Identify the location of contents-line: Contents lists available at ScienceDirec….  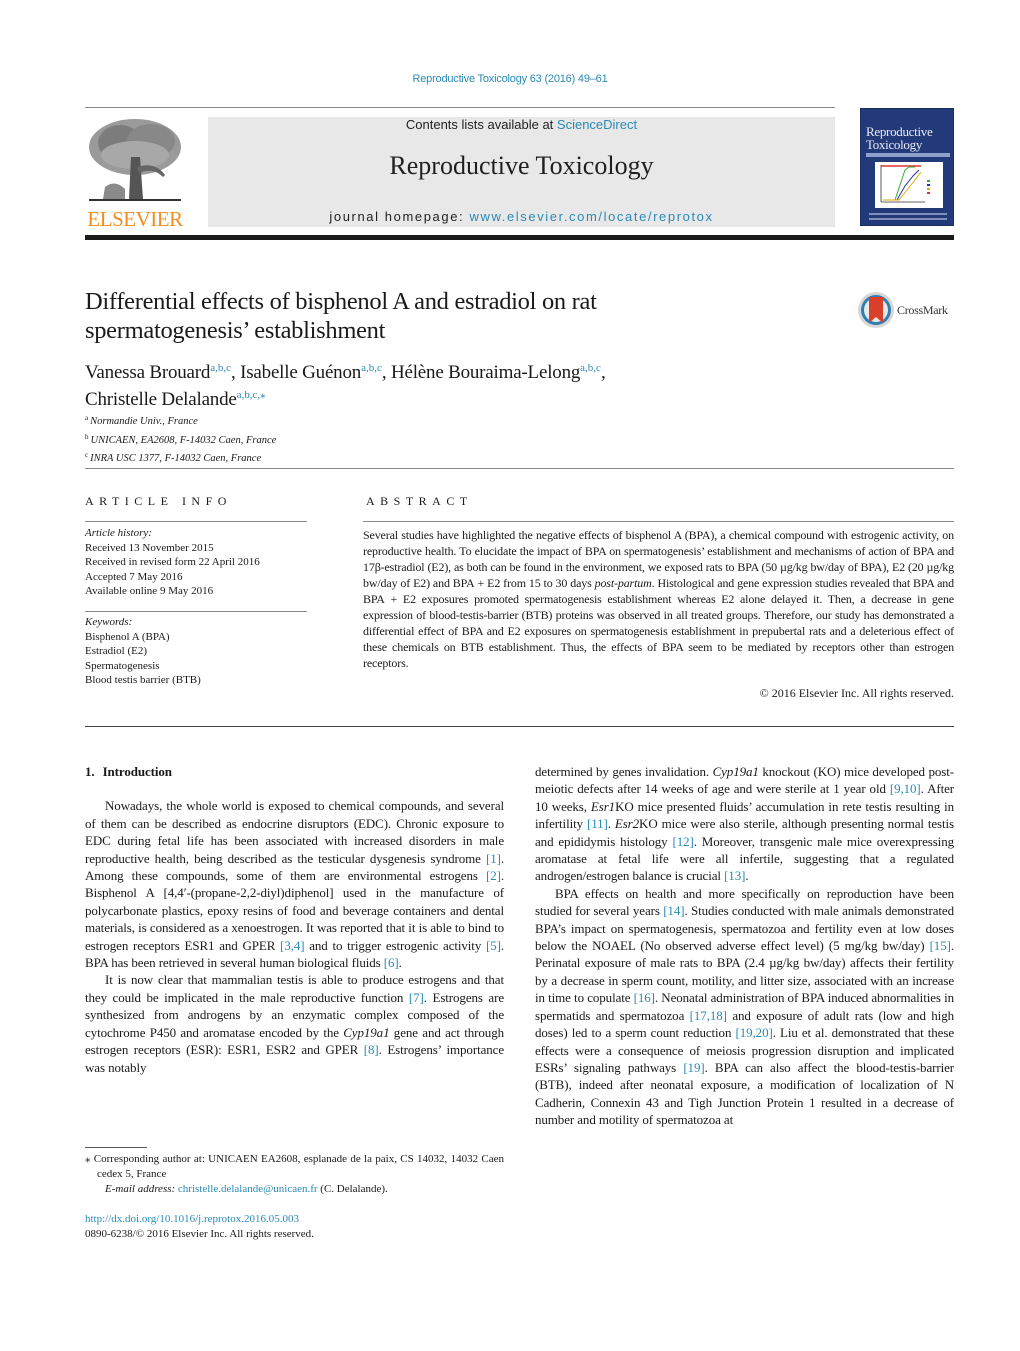
(521, 124).